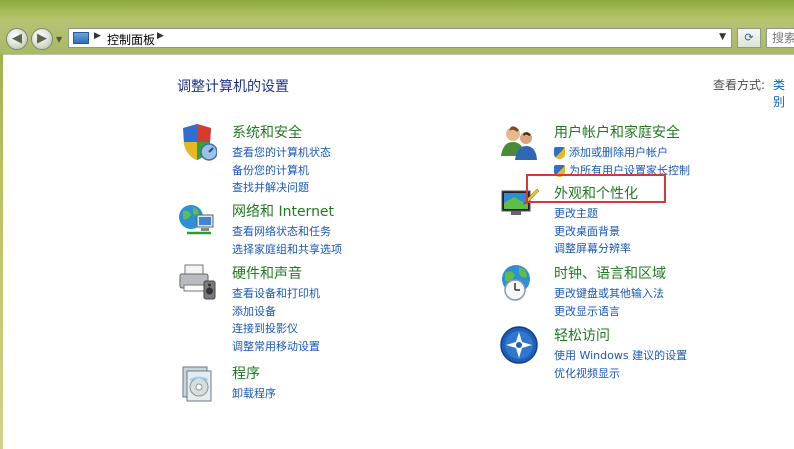  What do you see at coordinates (620, 374) in the screenshot?
I see `link-optimize-video-display: 优化视频显示` at bounding box center [620, 374].